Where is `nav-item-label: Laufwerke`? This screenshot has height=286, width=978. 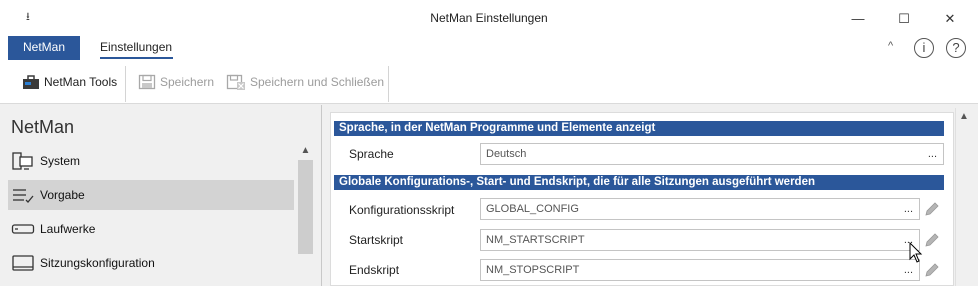 nav-item-label: Laufwerke is located at coordinates (68, 229).